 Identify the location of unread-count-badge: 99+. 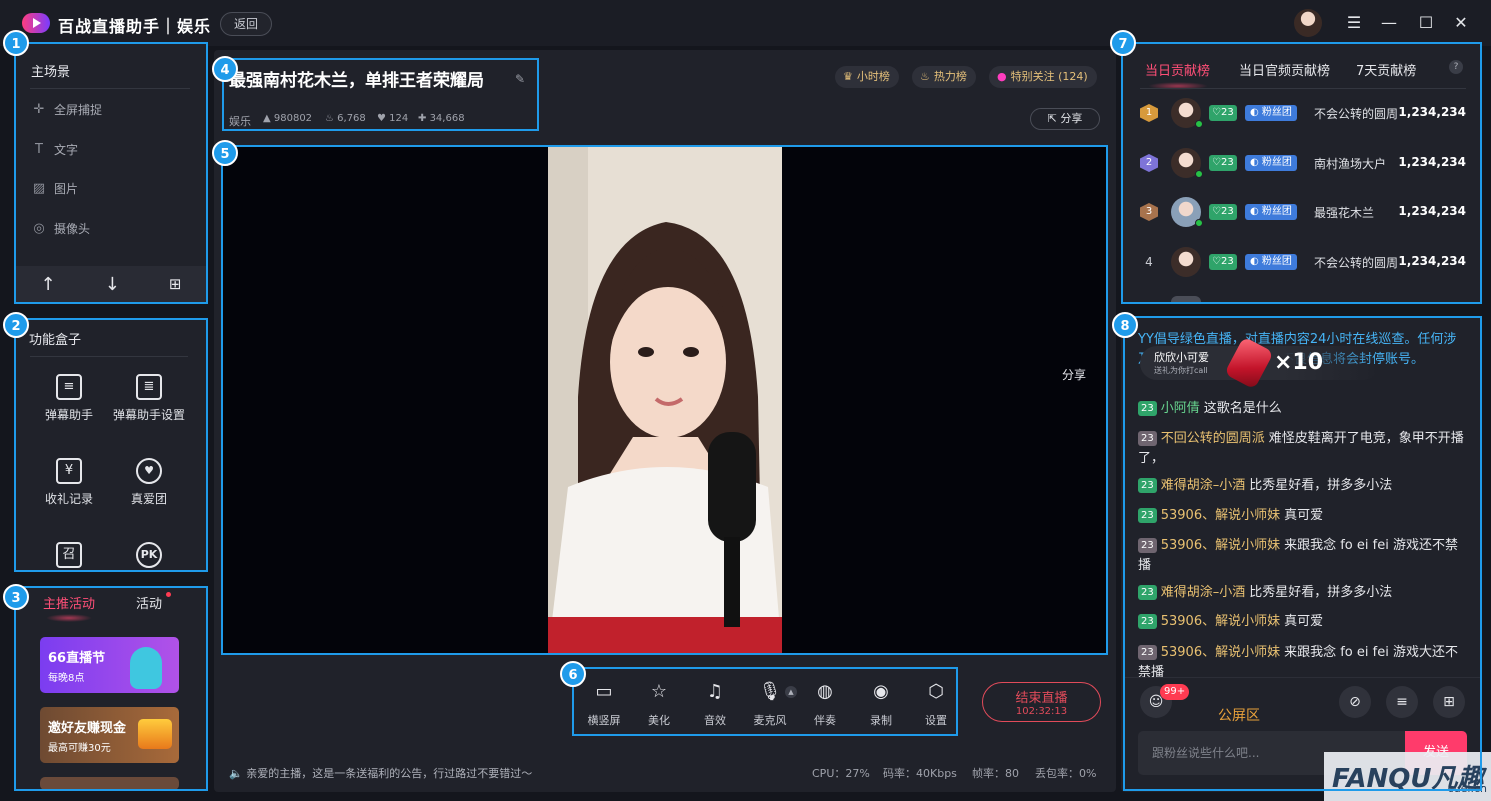
(1175, 692).